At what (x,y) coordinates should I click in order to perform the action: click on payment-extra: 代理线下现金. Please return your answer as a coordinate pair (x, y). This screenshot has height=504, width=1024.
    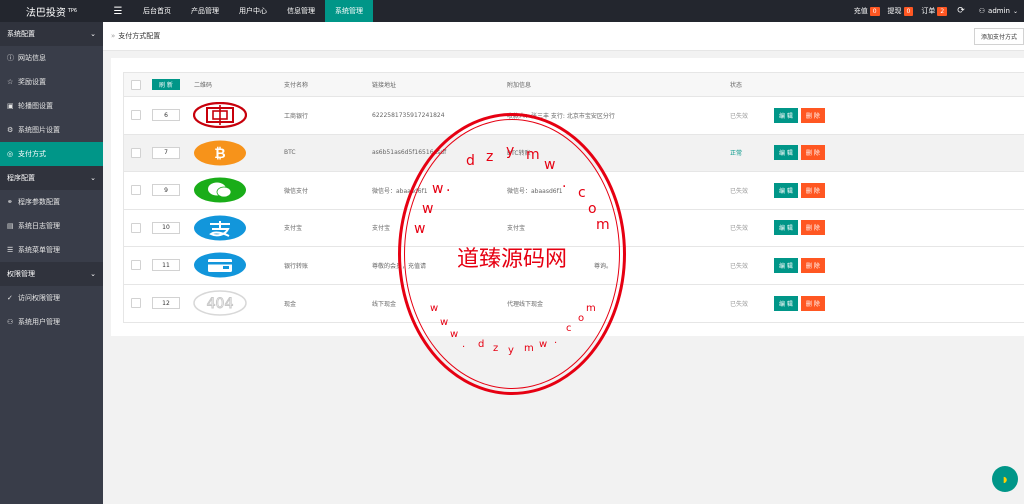
    Looking at the image, I should click on (525, 304).